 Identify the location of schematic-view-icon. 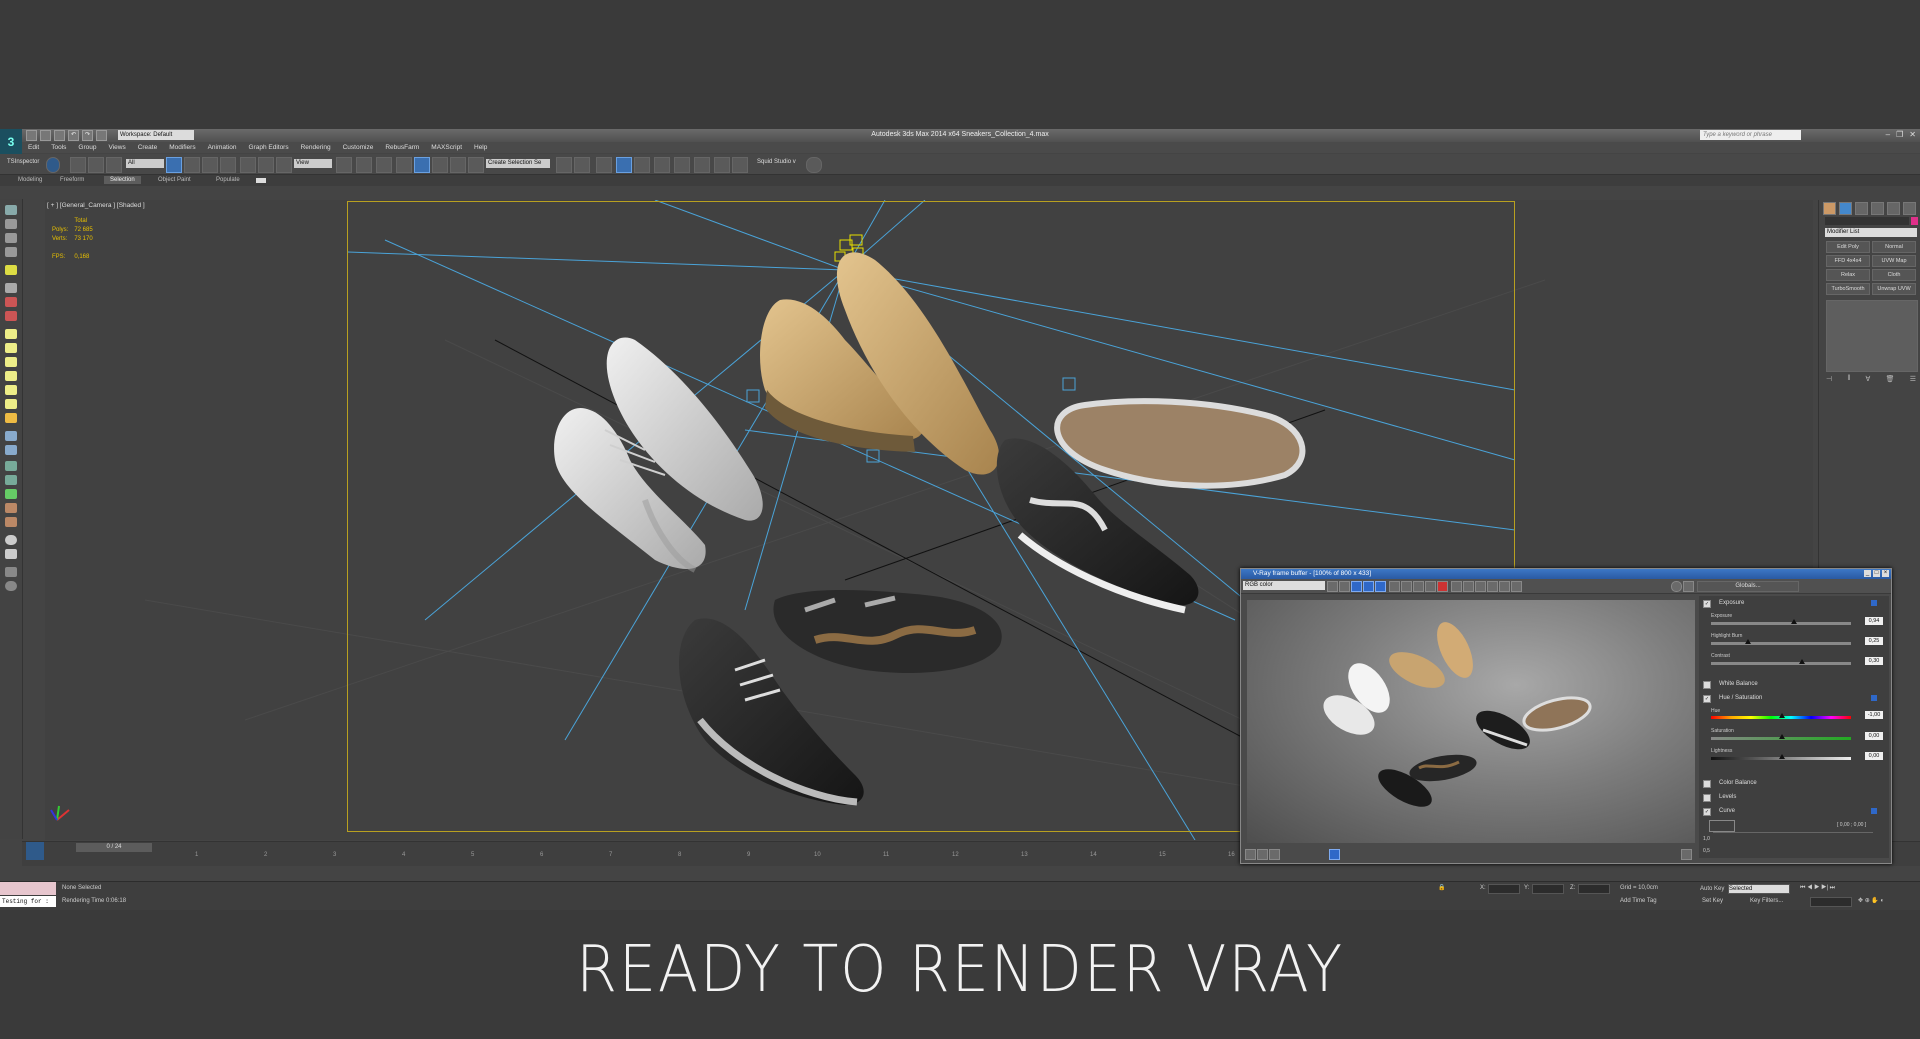
(662, 165).